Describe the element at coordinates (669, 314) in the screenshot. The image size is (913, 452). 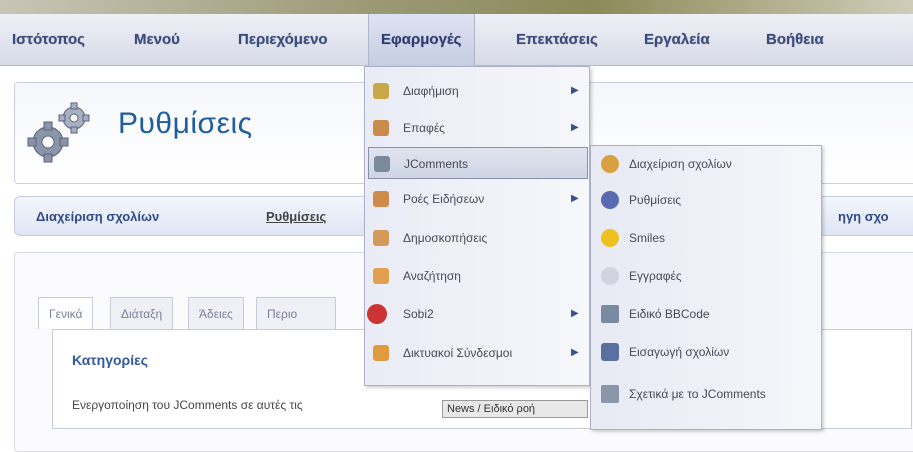
I see `submenu-item-label: Ειδικό BBCode` at that location.